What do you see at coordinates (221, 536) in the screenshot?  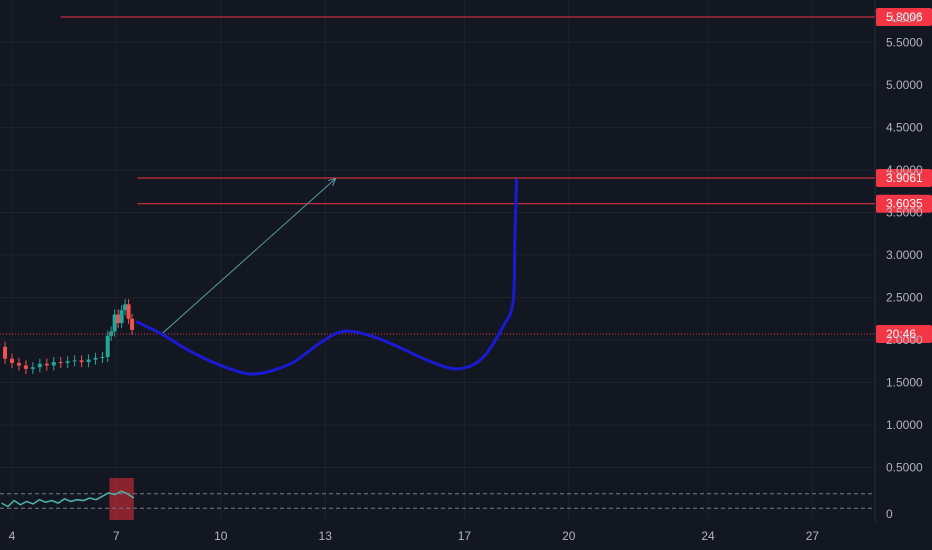 I see `x-tick-label: 10` at bounding box center [221, 536].